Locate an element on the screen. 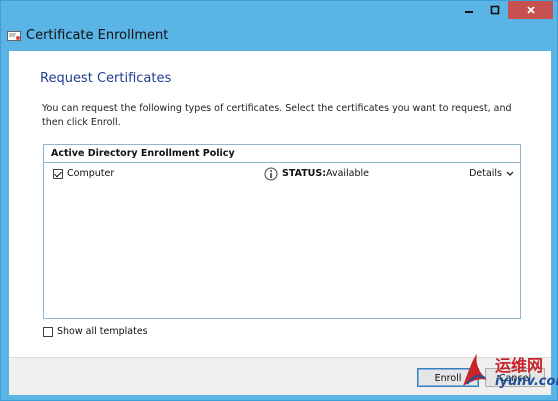  site-watermark: 运维网 iyunv.com is located at coordinates (508, 374).